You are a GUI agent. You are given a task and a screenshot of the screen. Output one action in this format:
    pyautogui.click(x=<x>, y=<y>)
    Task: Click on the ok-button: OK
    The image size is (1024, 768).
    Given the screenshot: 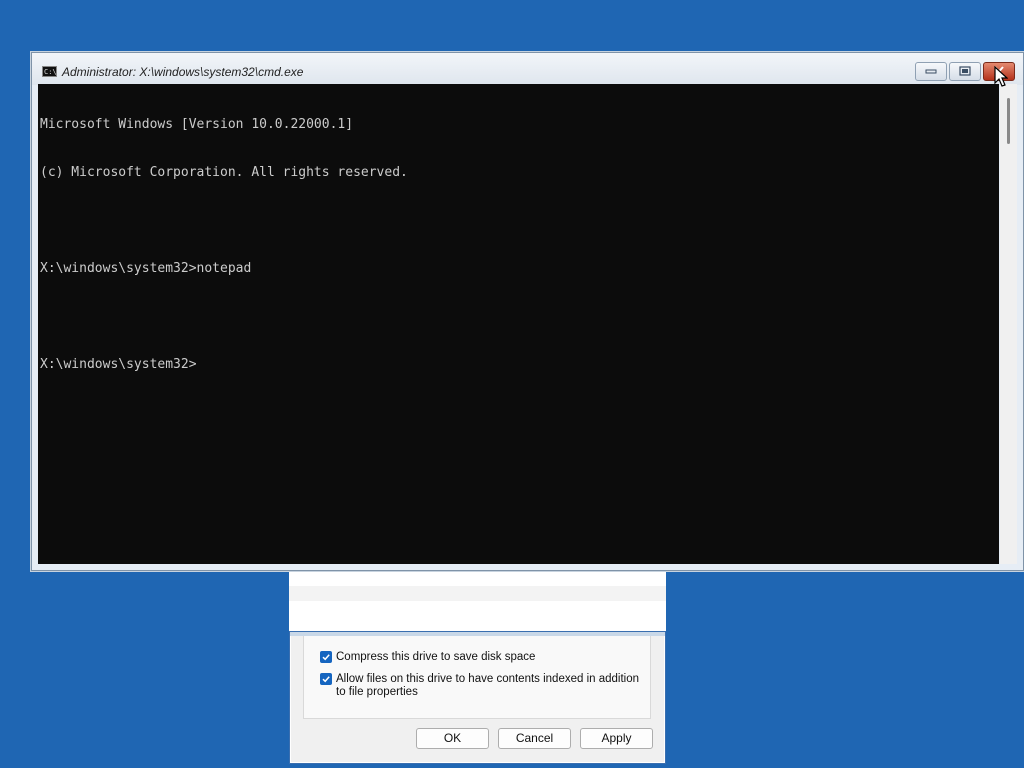 What is the action you would take?
    pyautogui.click(x=452, y=738)
    